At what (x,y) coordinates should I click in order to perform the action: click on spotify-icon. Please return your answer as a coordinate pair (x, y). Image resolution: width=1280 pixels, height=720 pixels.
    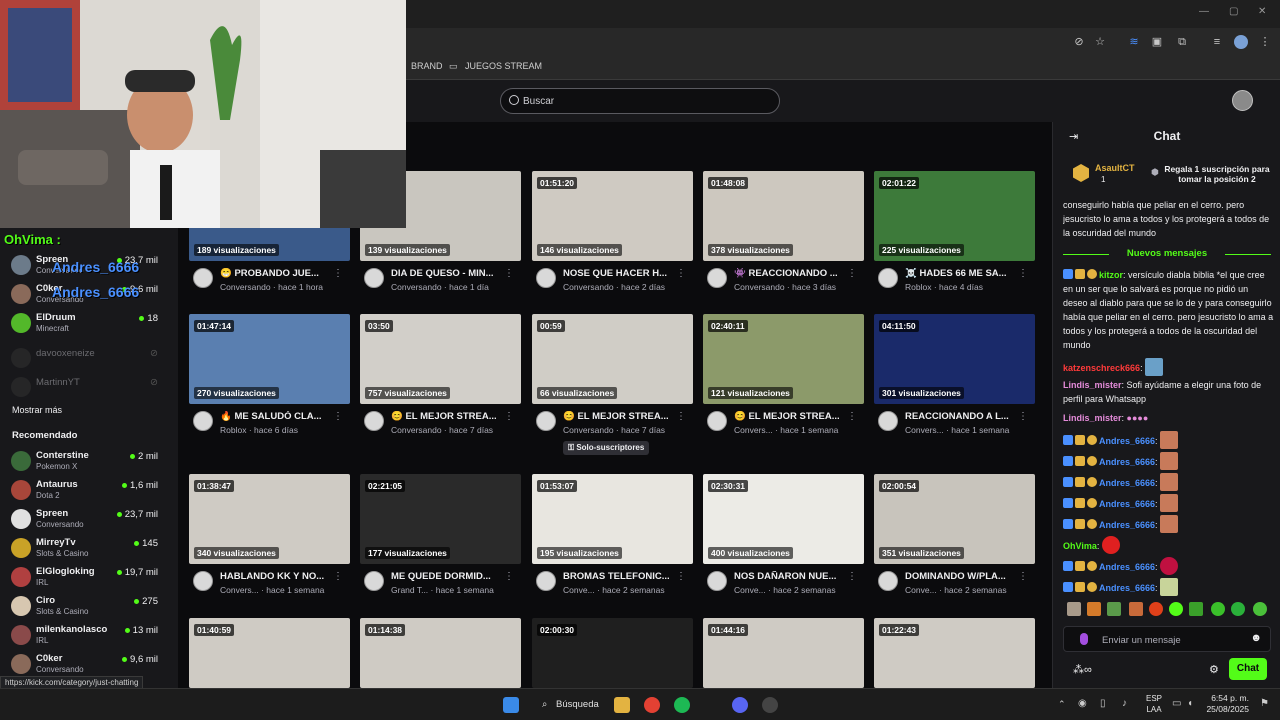
    Looking at the image, I should click on (682, 705).